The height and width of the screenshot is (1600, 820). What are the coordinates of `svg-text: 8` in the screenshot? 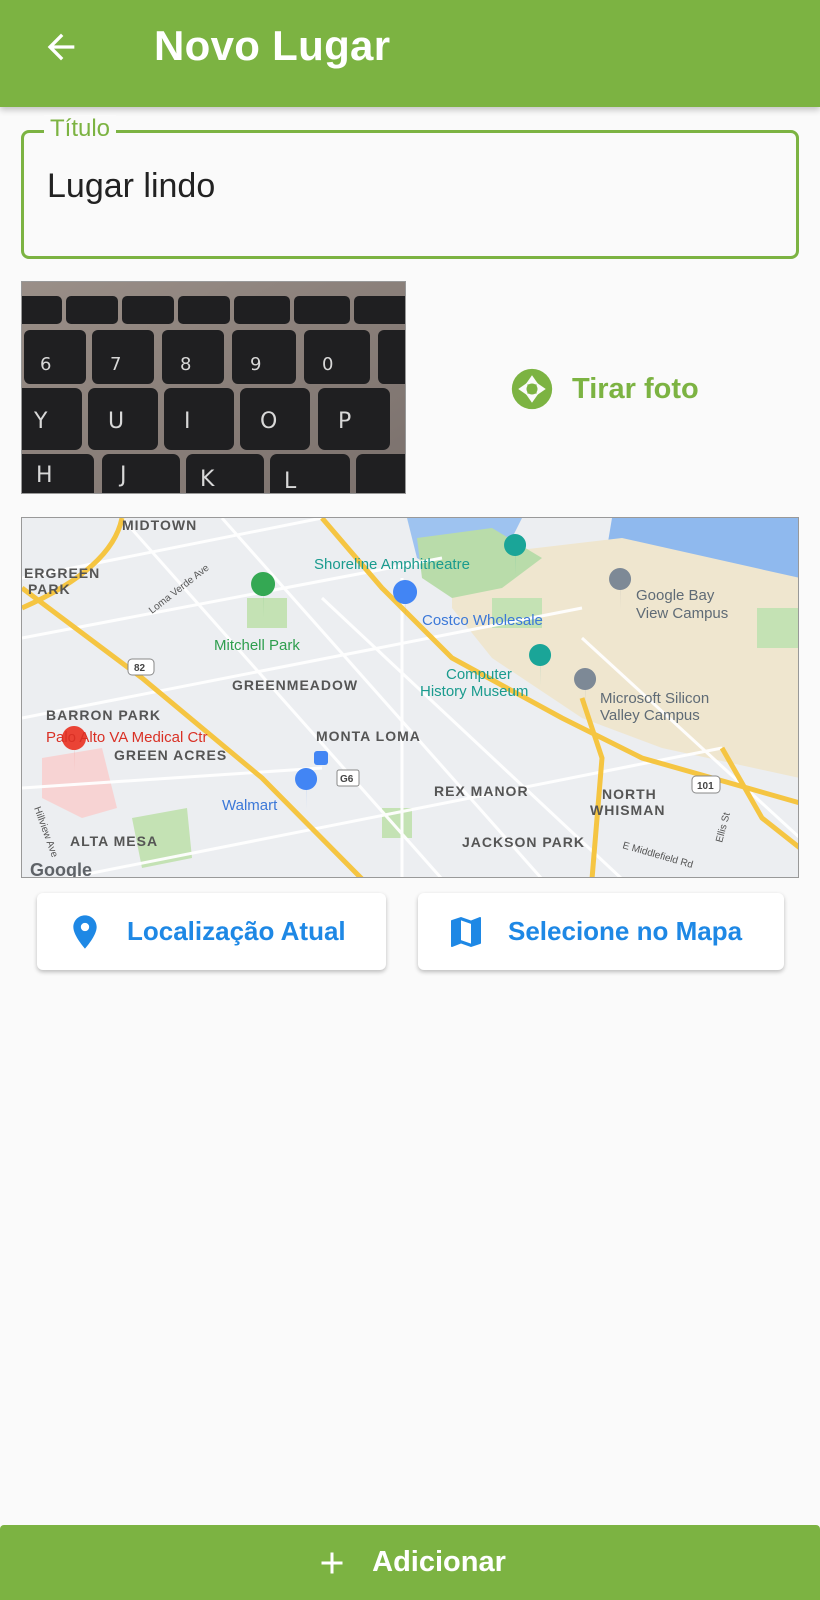 It's located at (185, 364).